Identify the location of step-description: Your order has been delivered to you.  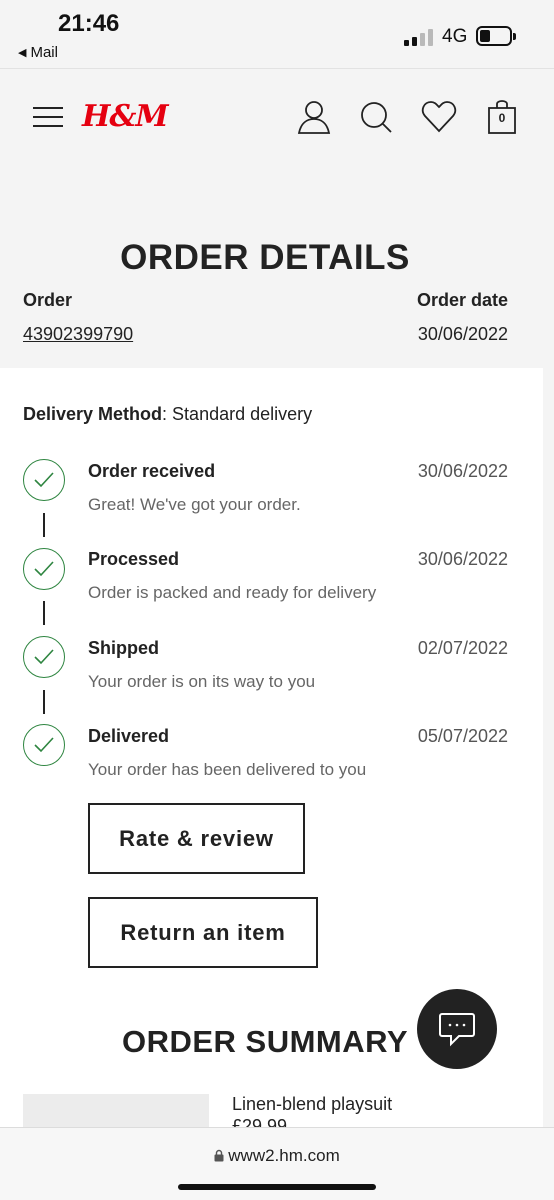
(227, 769).